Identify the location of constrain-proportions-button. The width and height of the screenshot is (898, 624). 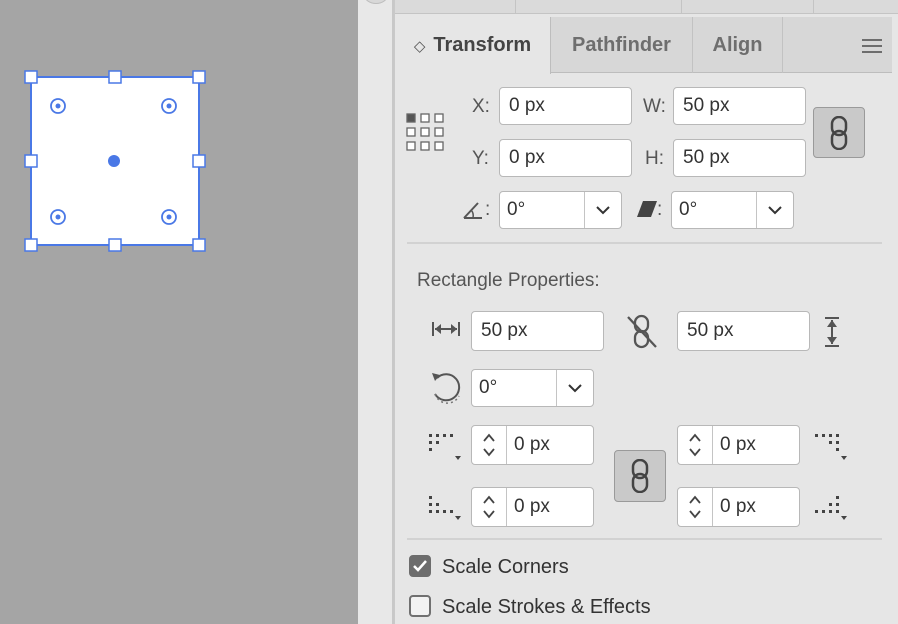
(839, 132).